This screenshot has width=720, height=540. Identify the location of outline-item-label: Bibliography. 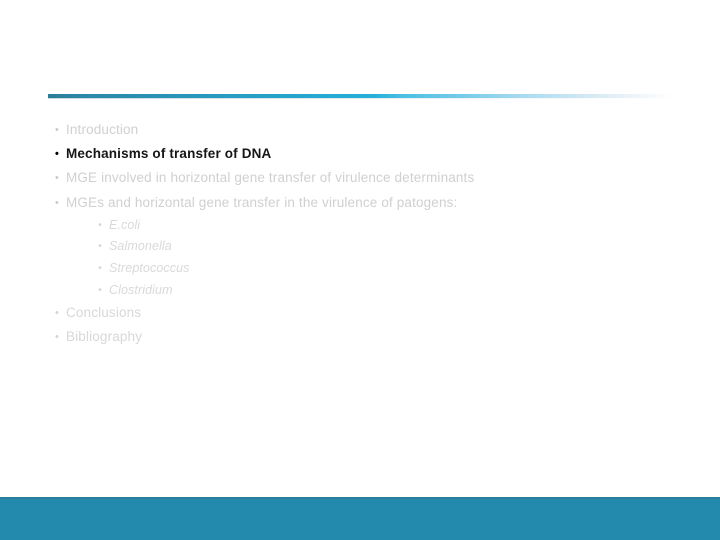
(104, 337).